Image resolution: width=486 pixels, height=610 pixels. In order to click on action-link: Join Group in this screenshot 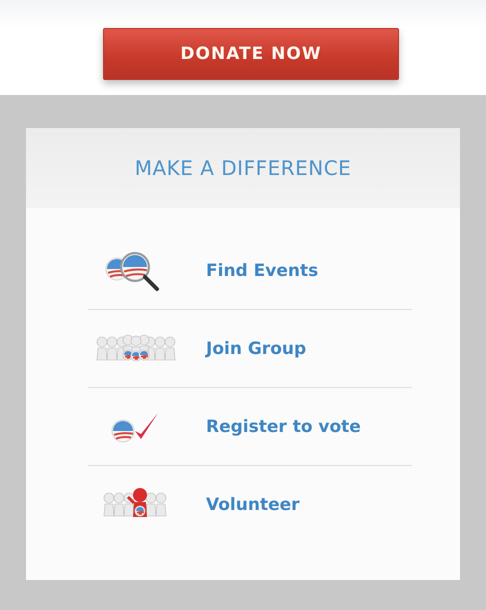, I will do `click(256, 348)`.